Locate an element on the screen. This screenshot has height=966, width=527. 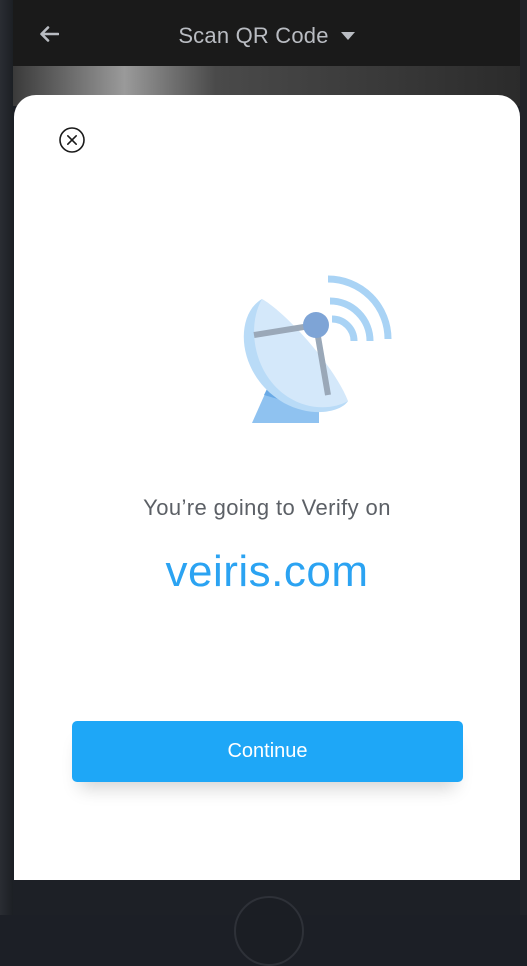
title-dropdown: Scan QR Code is located at coordinates (266, 36).